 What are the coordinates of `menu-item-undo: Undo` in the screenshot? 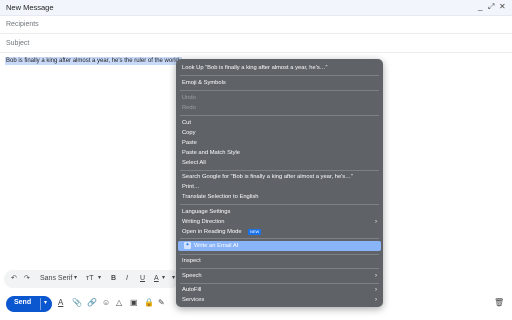 It's located at (189, 98).